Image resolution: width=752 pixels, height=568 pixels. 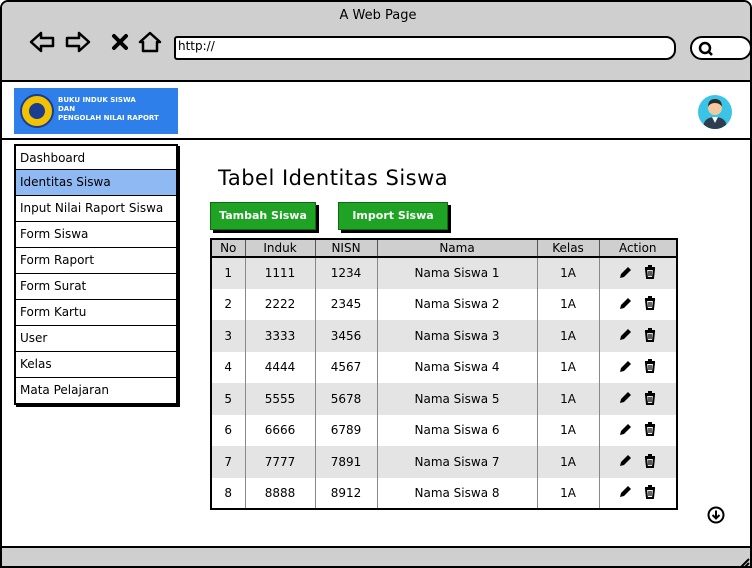 What do you see at coordinates (120, 42) in the screenshot?
I see `close-icon` at bounding box center [120, 42].